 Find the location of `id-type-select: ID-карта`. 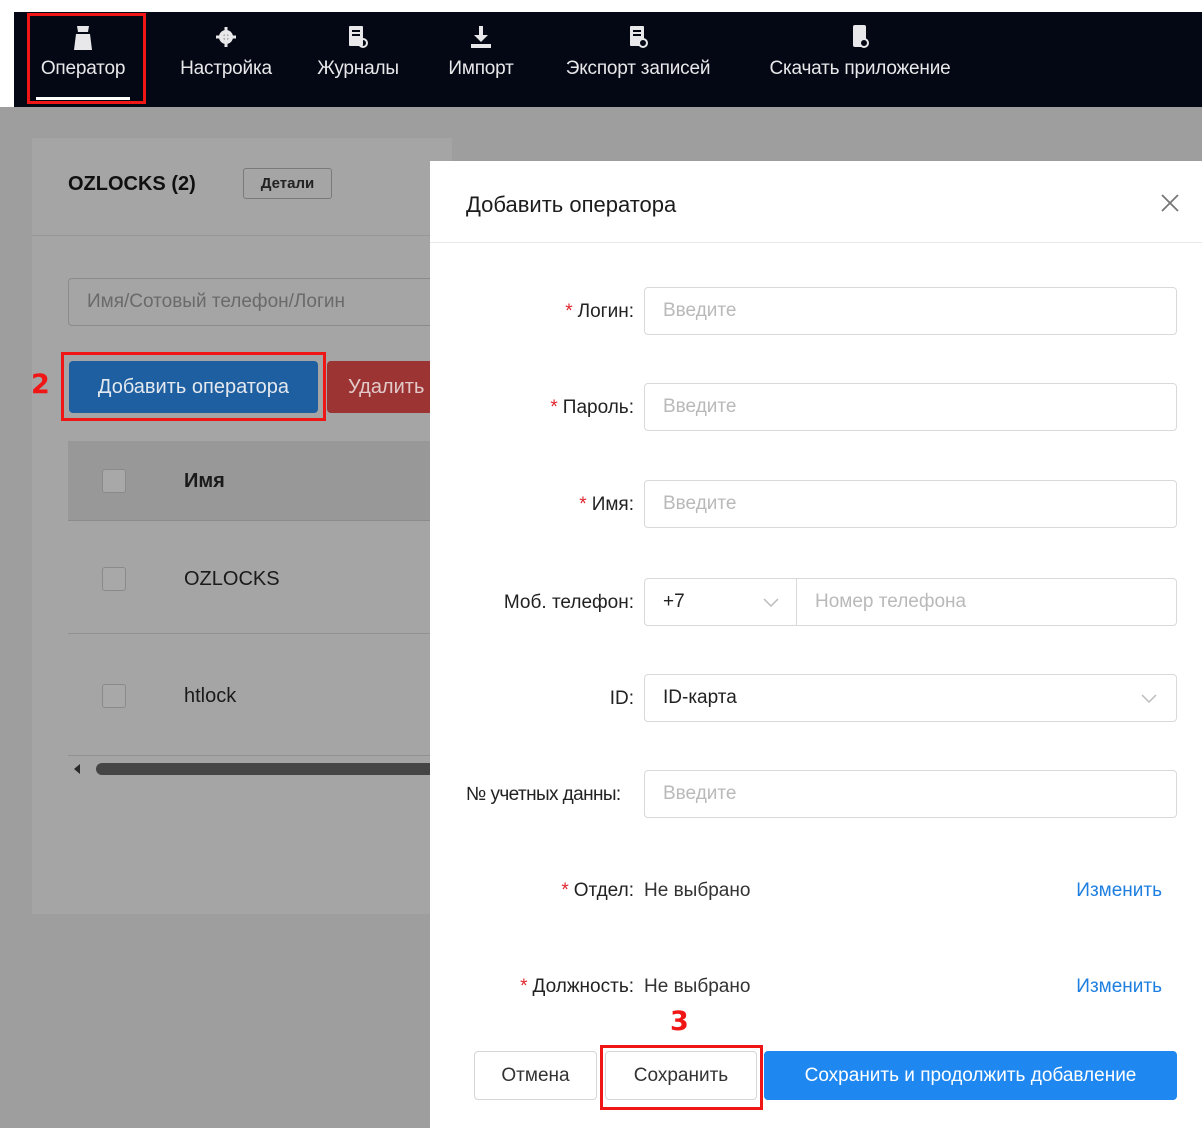

id-type-select: ID-карта is located at coordinates (910, 698).